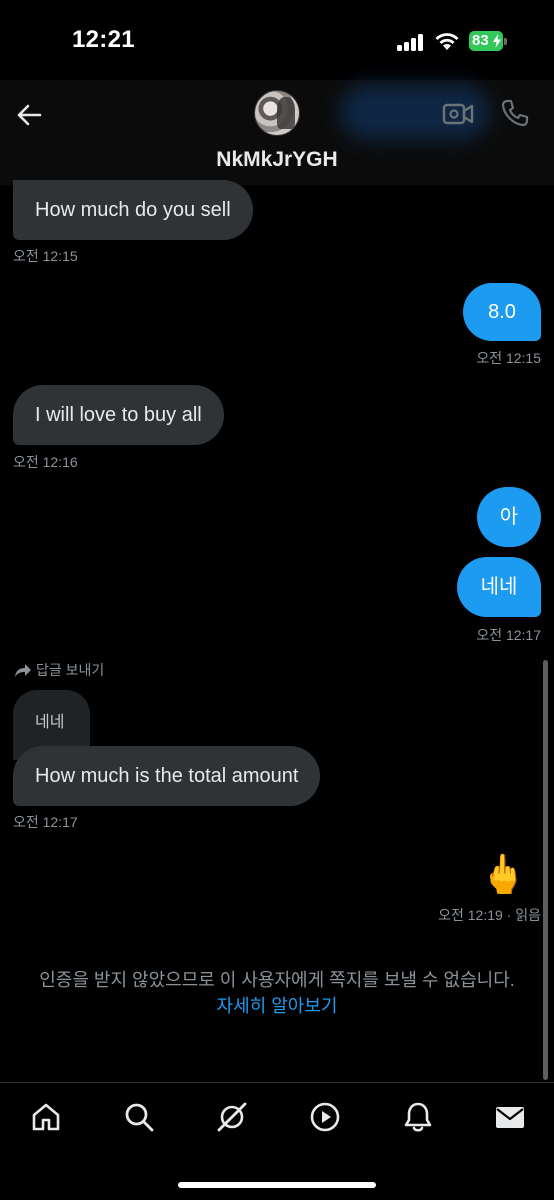 The width and height of the screenshot is (554, 1200). I want to click on message-incoming: I will love to buy all, so click(118, 415).